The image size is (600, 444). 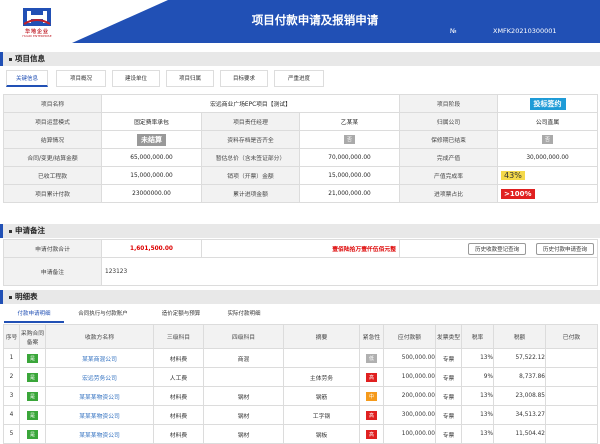 I want to click on tab-construction-unit: 建设单位, so click(x=136, y=78).